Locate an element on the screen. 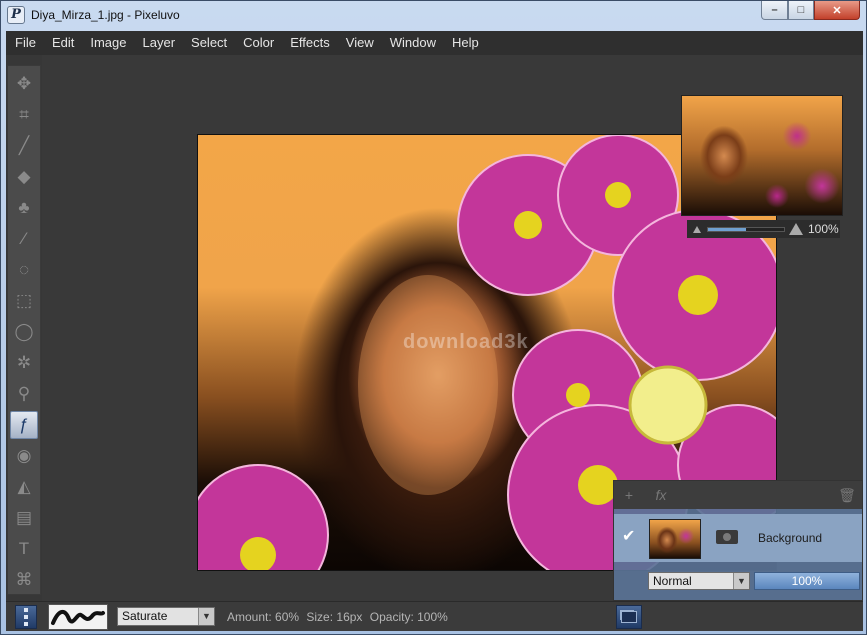 This screenshot has width=867, height=635. layers-toolbar: + fx 🗑 is located at coordinates (738, 495).